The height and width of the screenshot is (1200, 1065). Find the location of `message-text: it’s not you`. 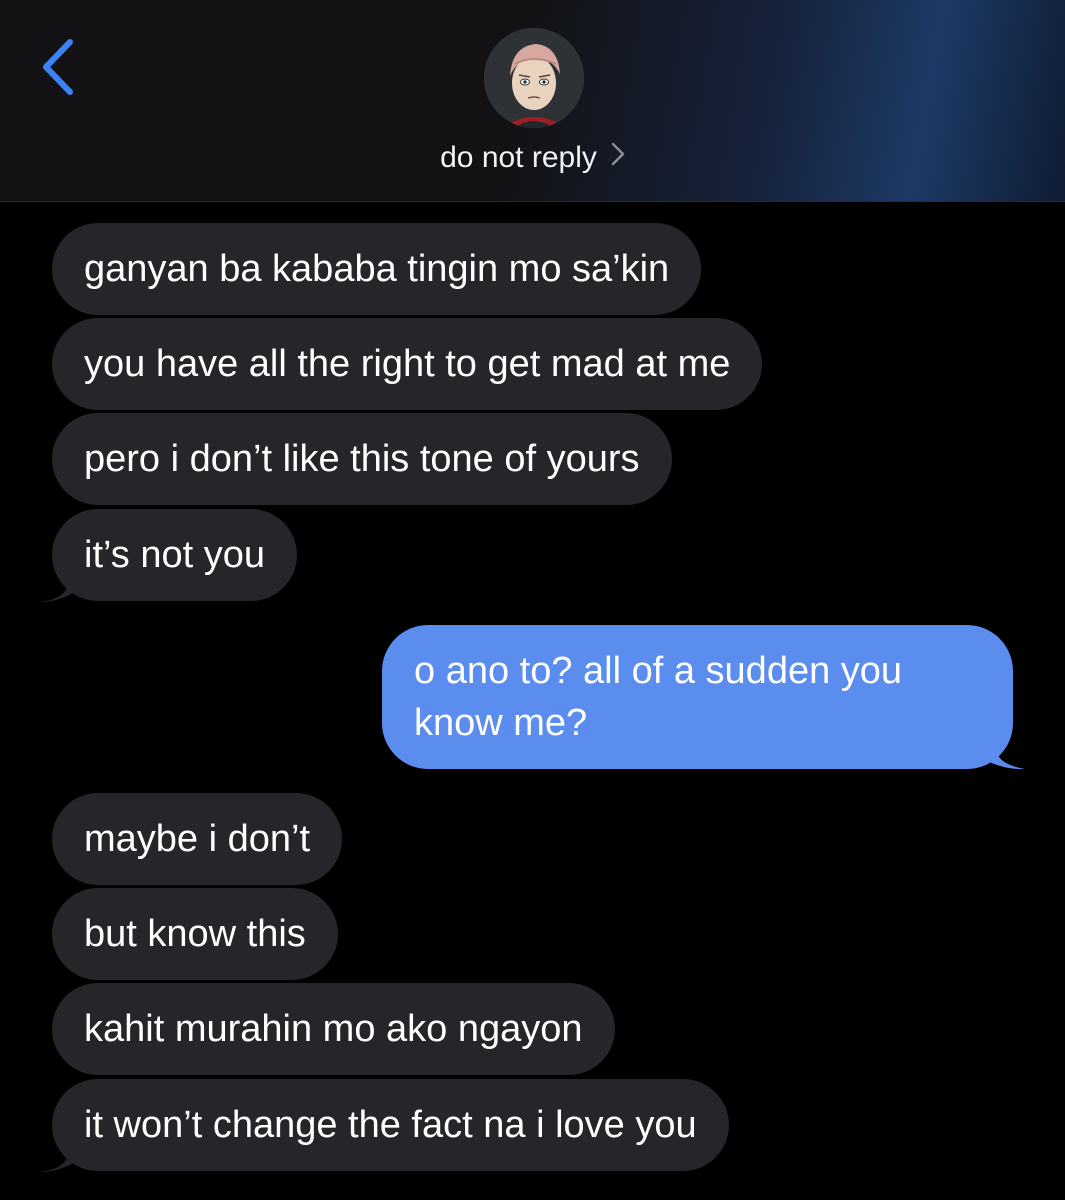

message-text: it’s not you is located at coordinates (174, 555).